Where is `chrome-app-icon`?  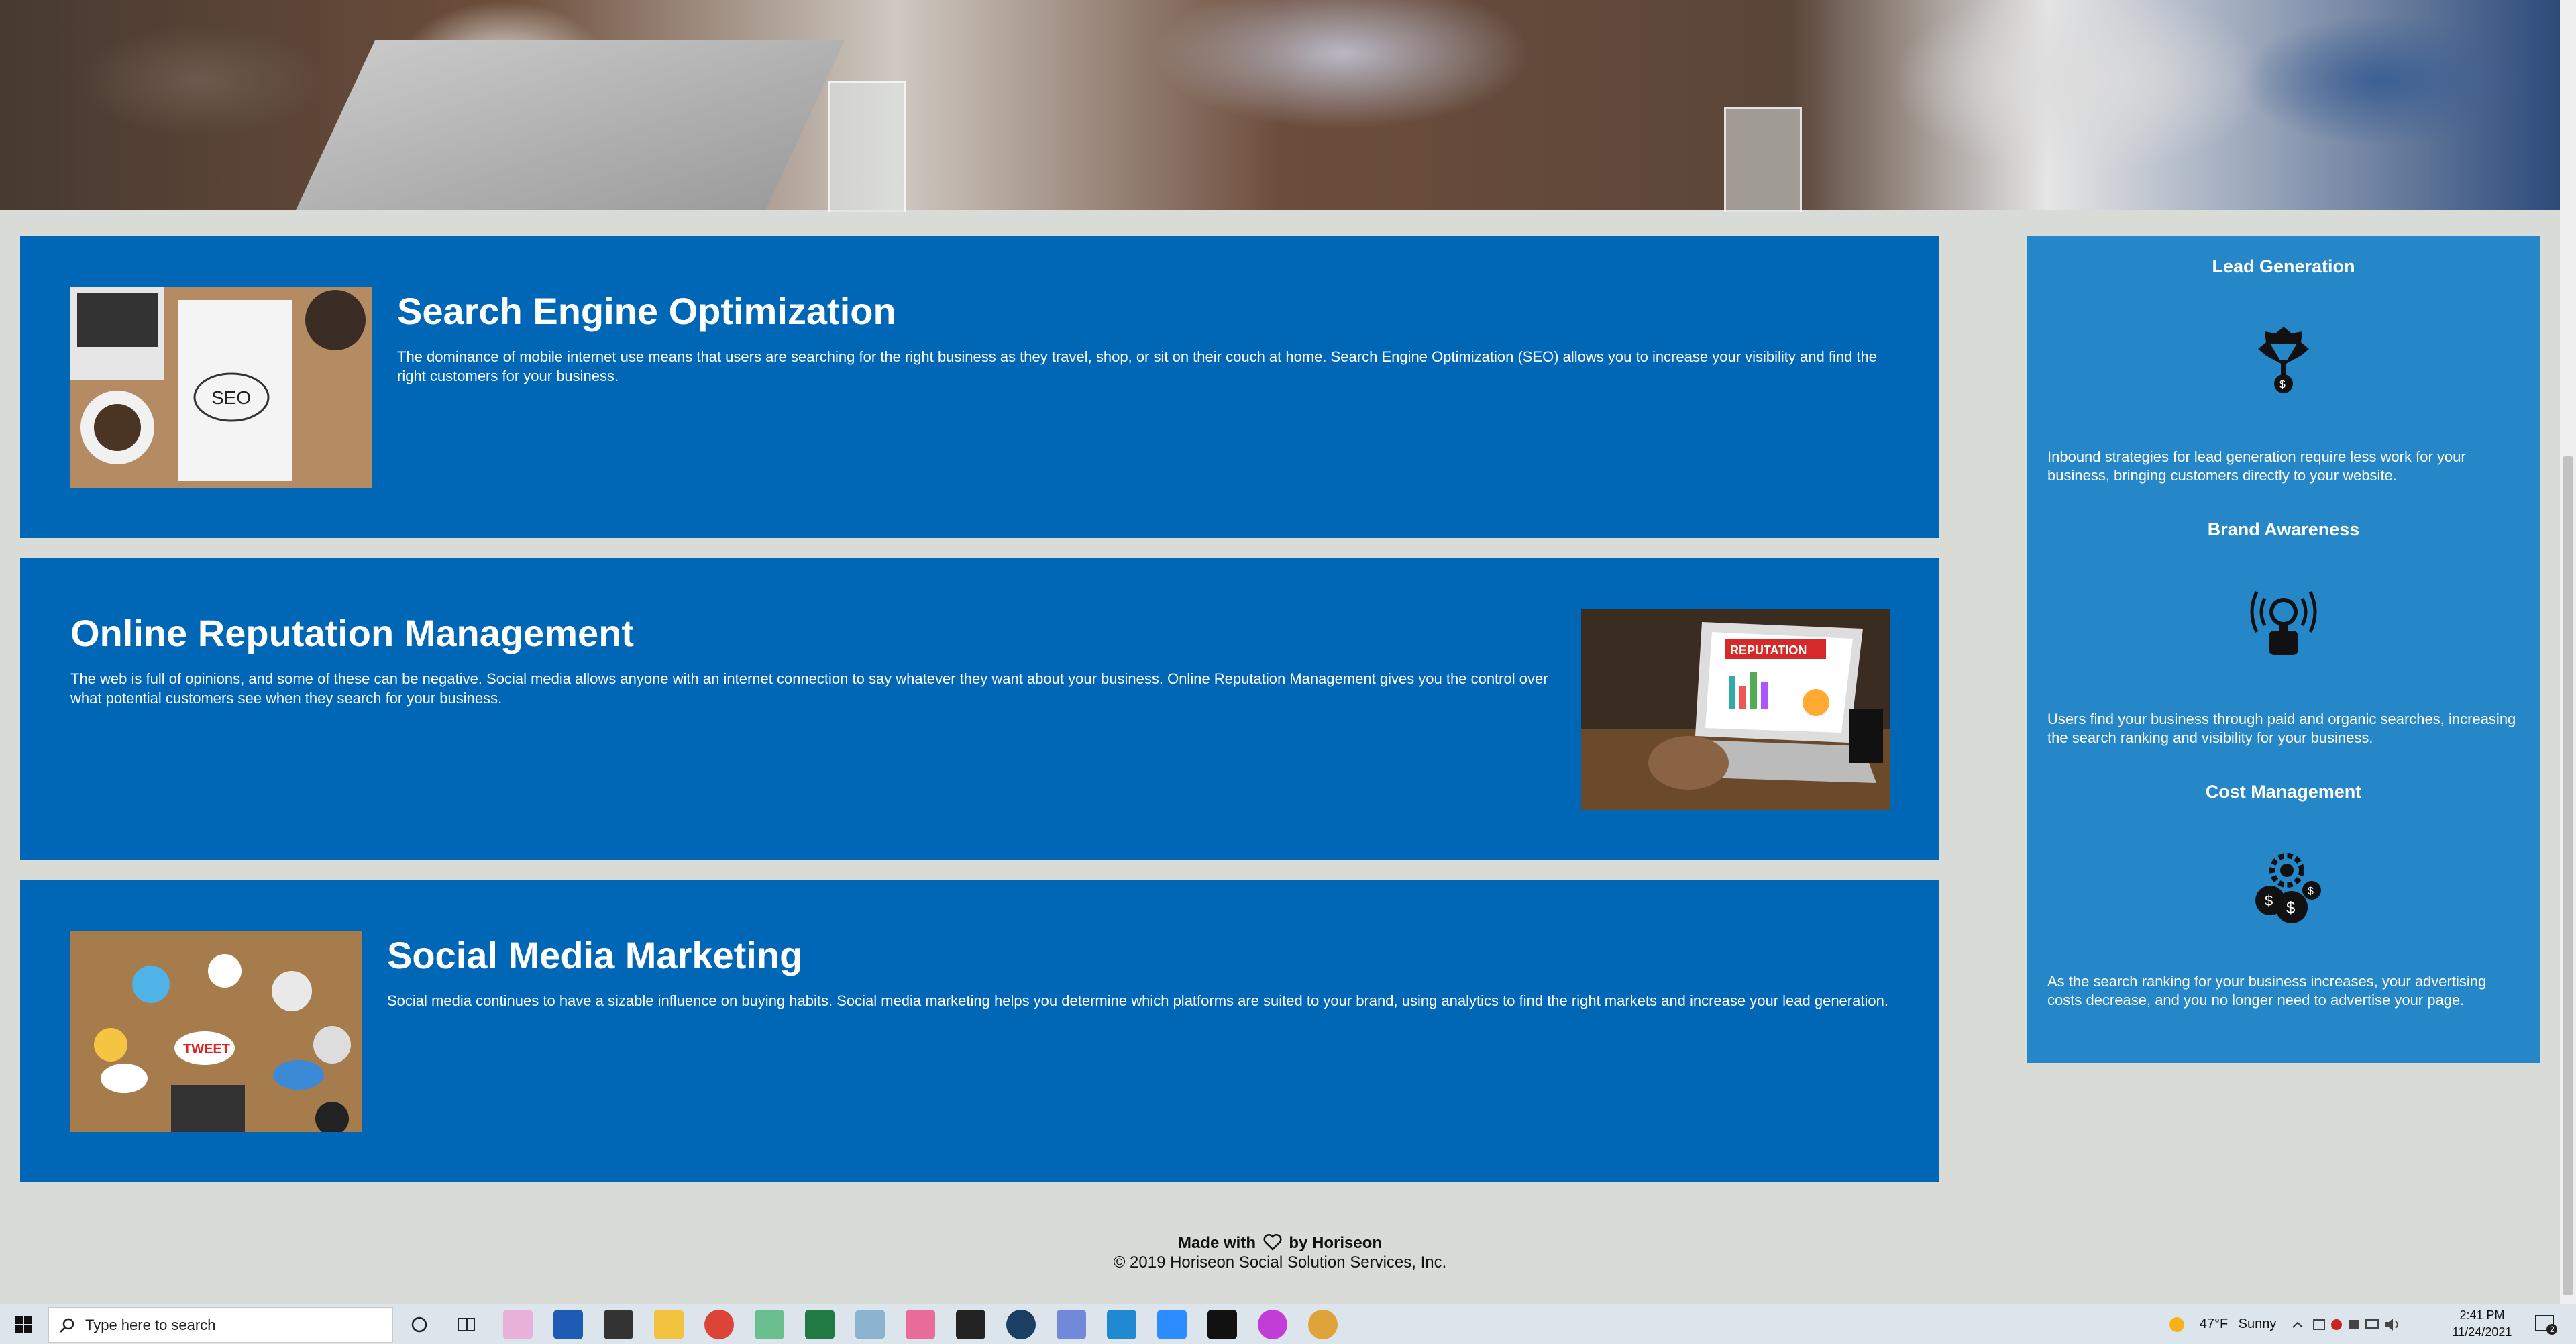 chrome-app-icon is located at coordinates (719, 1324).